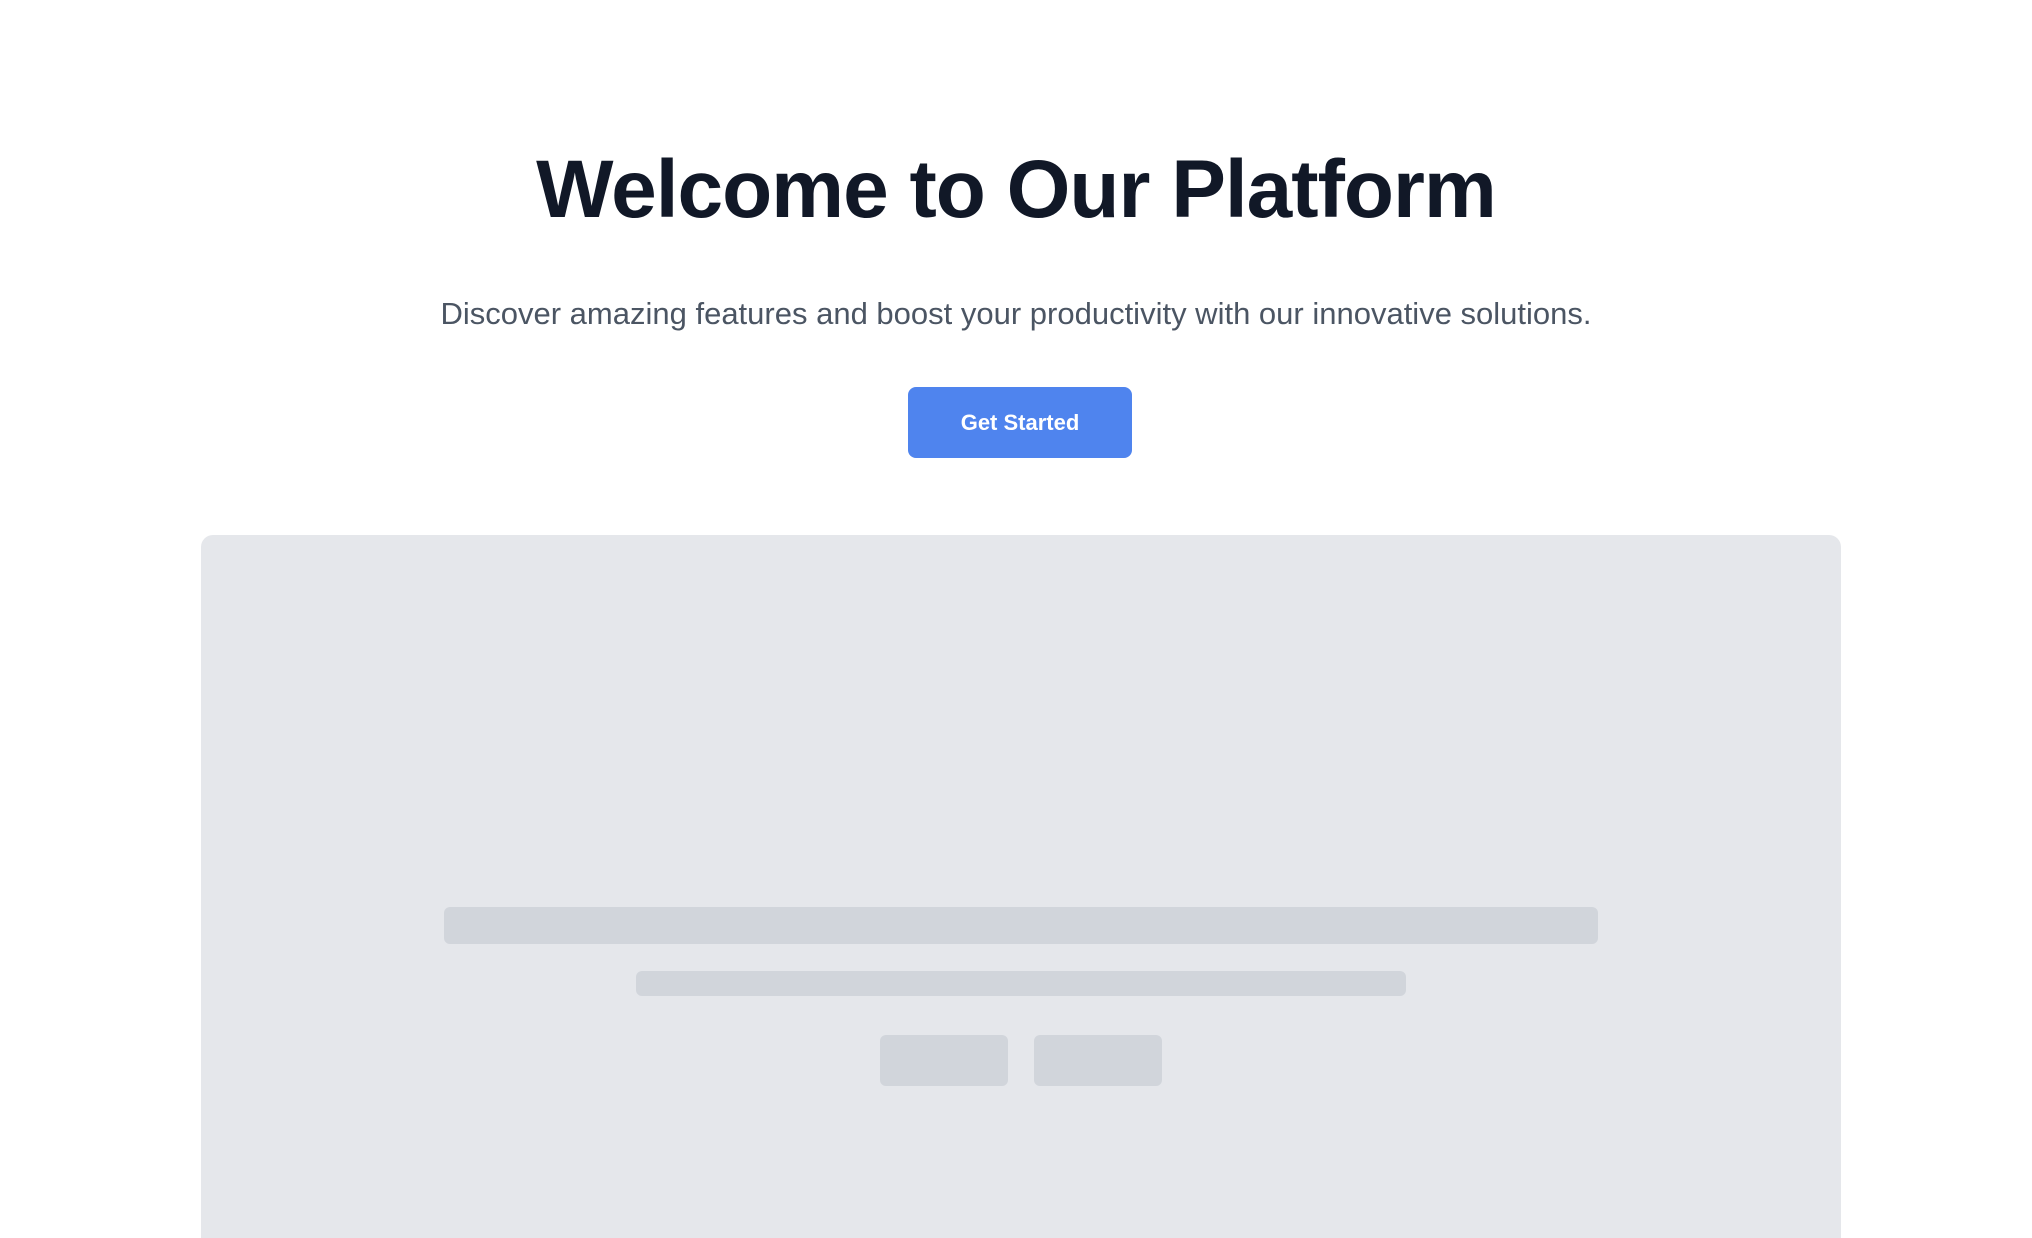 The width and height of the screenshot is (2032, 1238). What do you see at coordinates (1021, 983) in the screenshot?
I see `skeleton-text-line` at bounding box center [1021, 983].